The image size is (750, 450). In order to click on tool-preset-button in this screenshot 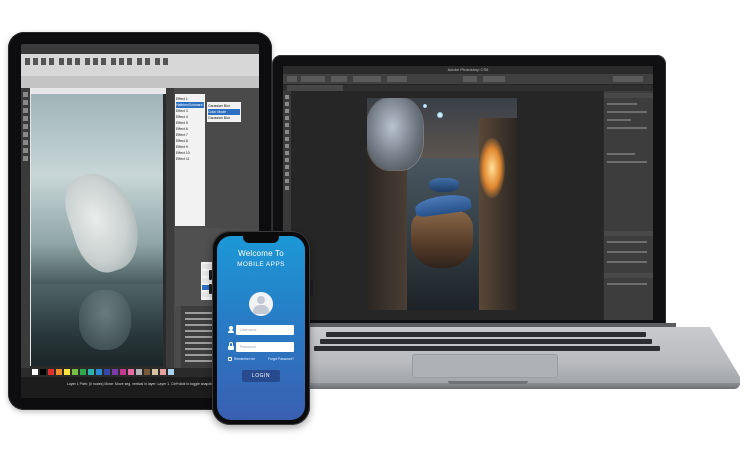, I will do `click(292, 79)`.